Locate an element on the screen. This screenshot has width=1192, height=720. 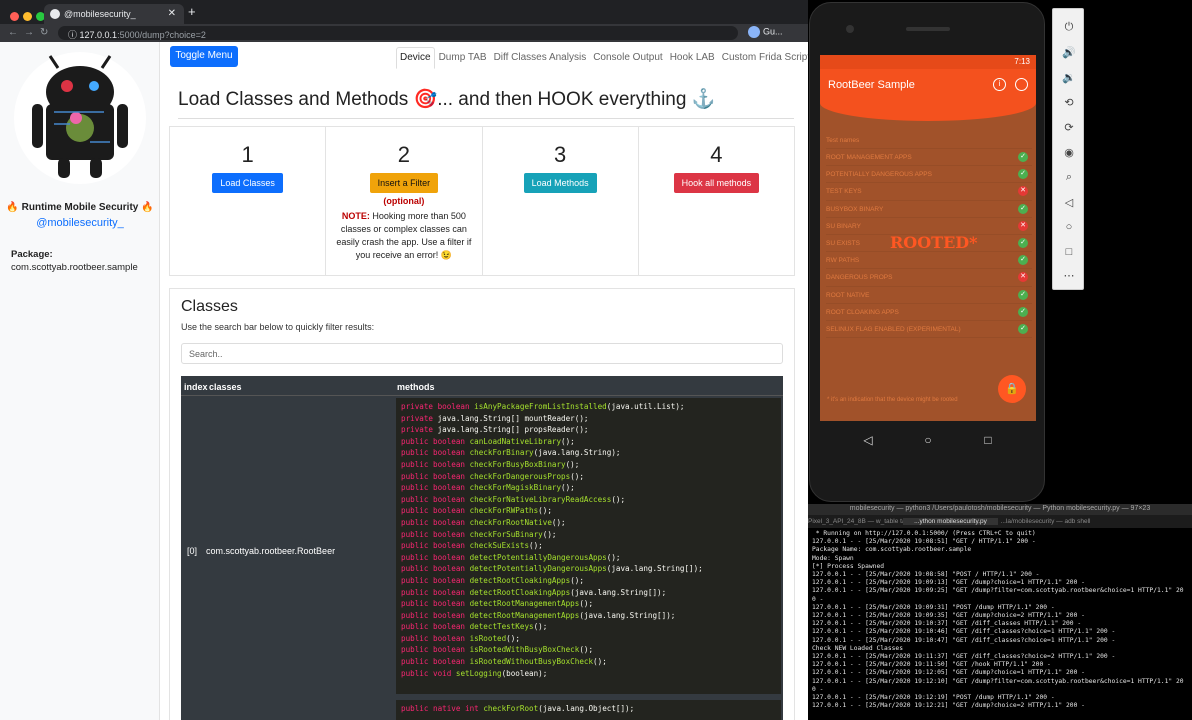
method-line: public boolean canLoadNativeLibrary(); is located at coordinates (588, 442).